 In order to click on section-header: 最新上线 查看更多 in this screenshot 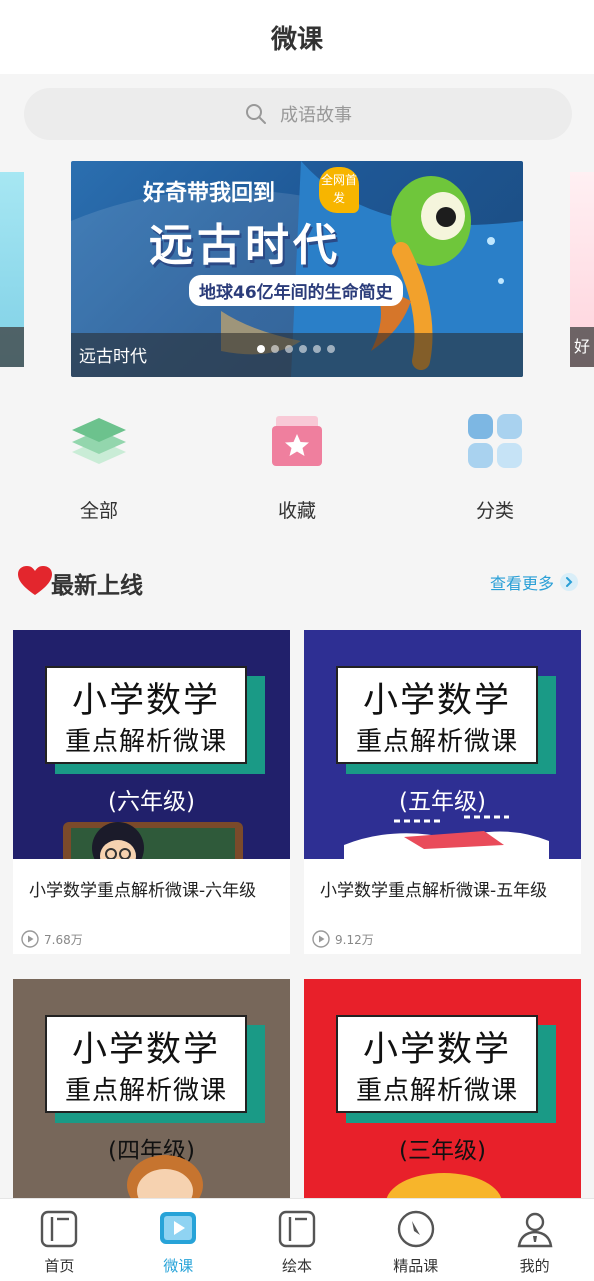, I will do `click(298, 582)`.